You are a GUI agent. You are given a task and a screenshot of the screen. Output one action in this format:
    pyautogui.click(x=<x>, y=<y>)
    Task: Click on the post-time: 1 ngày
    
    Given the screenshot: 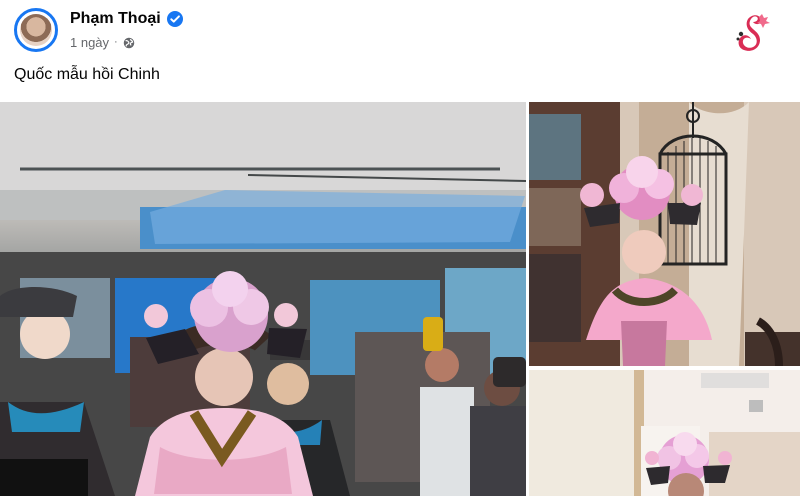 What is the action you would take?
    pyautogui.click(x=89, y=42)
    